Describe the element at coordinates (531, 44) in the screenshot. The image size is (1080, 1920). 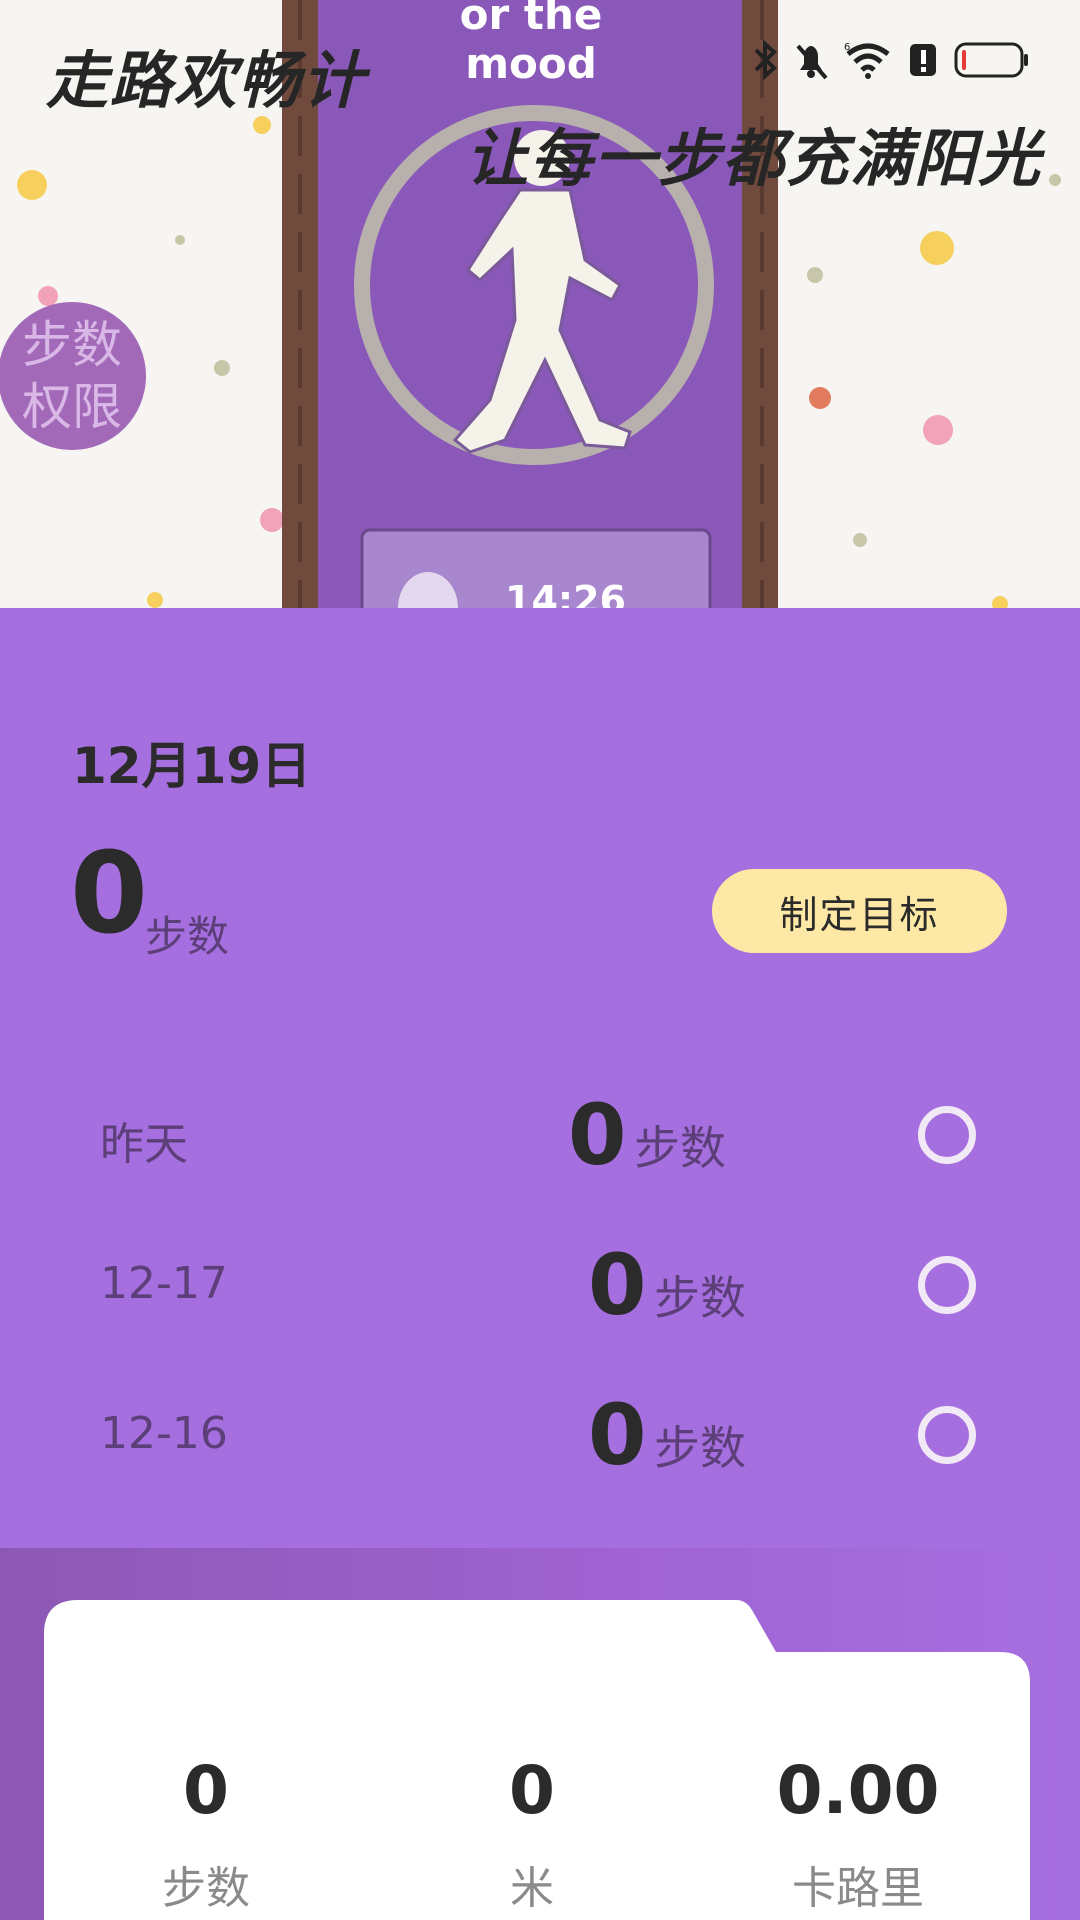
I see `phone-caption: or the mood` at that location.